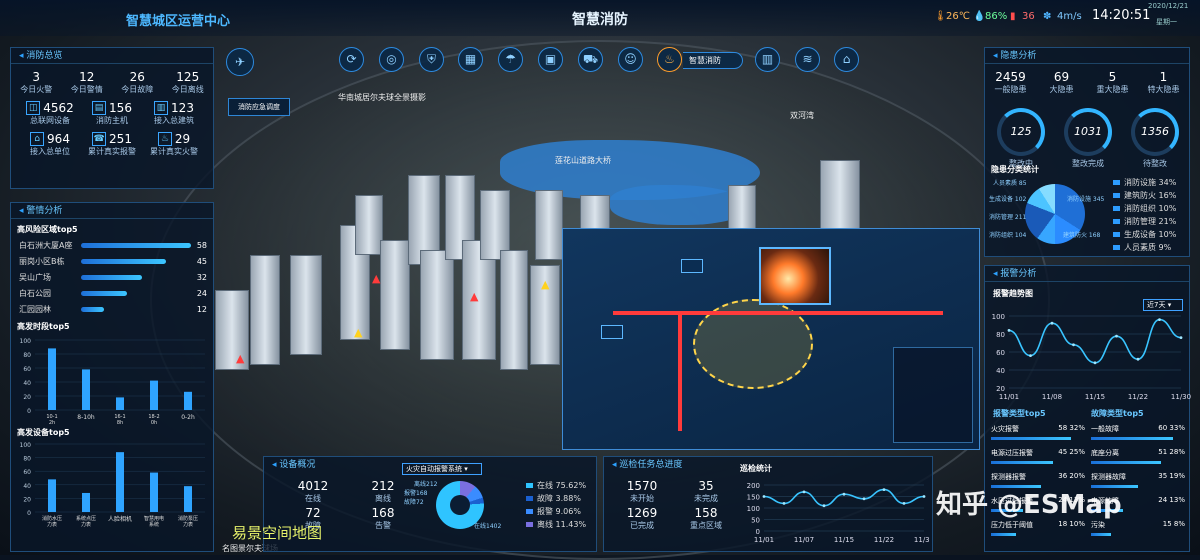 Image resolution: width=1200 pixels, height=560 pixels. What do you see at coordinates (174, 151) in the screenshot?
I see `stat-label: 累计真实火警` at bounding box center [174, 151].